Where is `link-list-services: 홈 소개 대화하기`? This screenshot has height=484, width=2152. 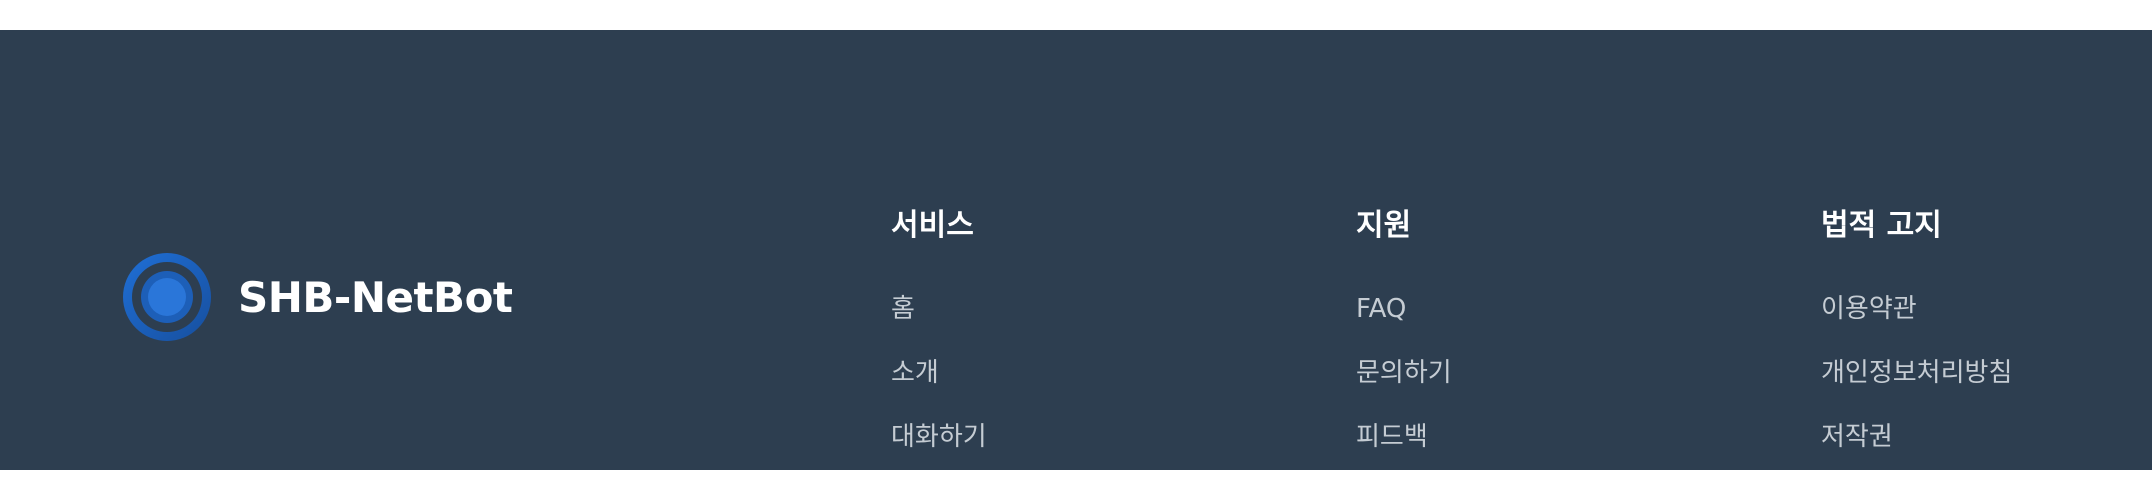 link-list-services: 홈 소개 대화하기 is located at coordinates (939, 388).